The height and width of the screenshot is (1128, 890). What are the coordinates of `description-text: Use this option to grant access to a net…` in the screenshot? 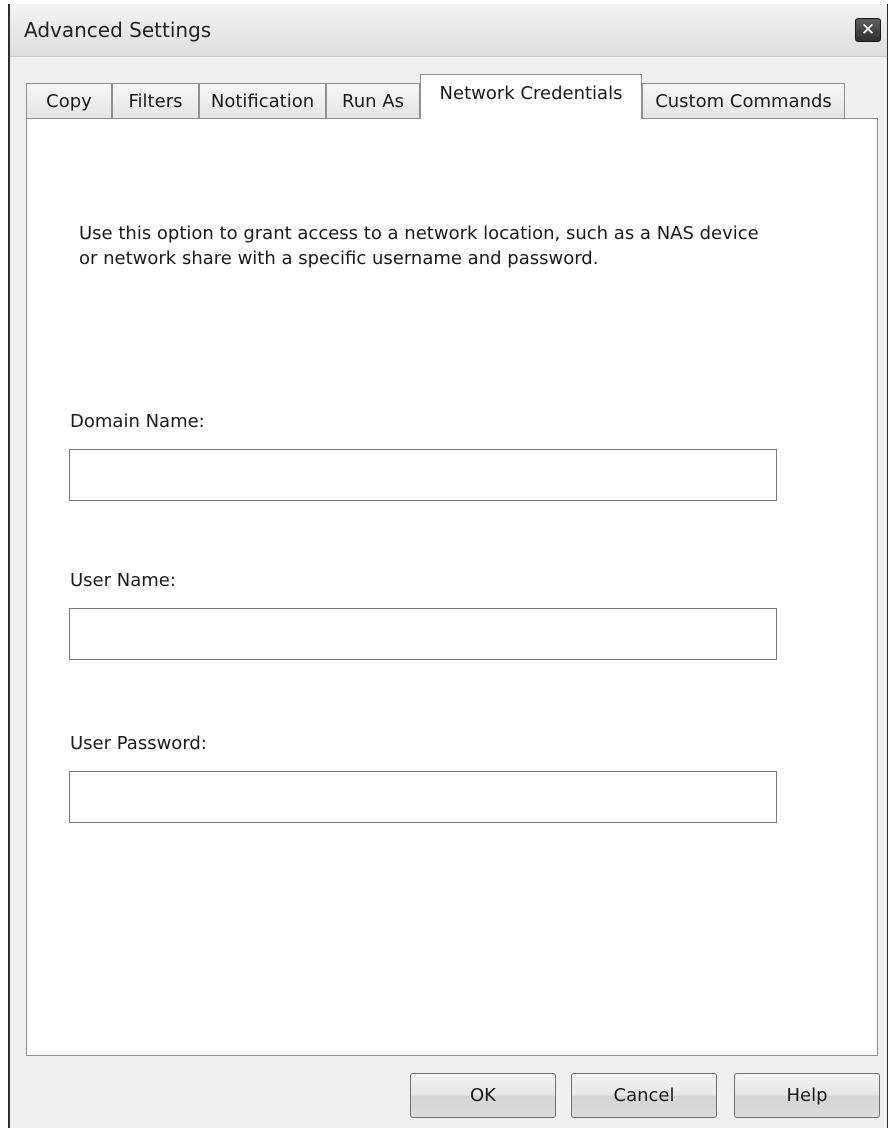 It's located at (419, 246).